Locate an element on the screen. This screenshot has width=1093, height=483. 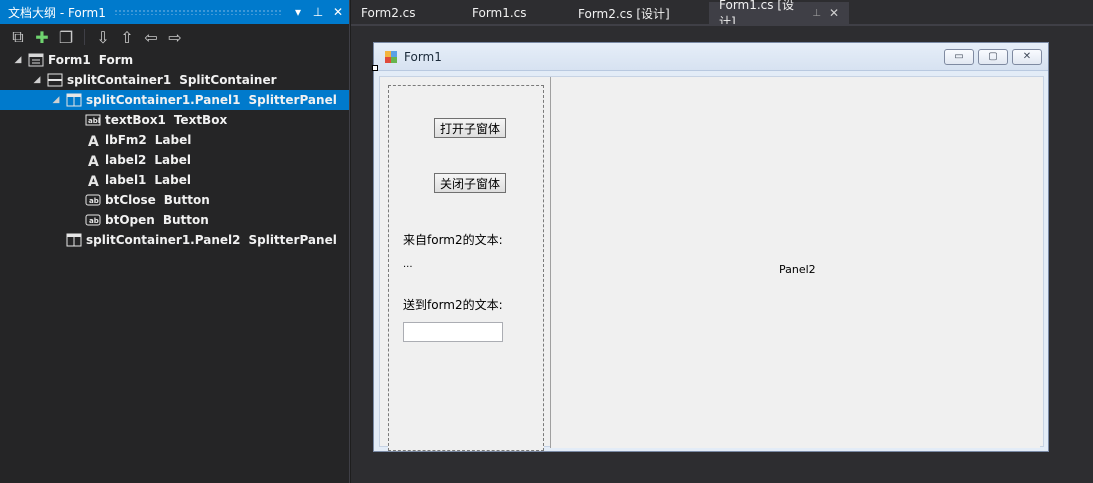
minimize-icon: ▭ is located at coordinates (959, 56).